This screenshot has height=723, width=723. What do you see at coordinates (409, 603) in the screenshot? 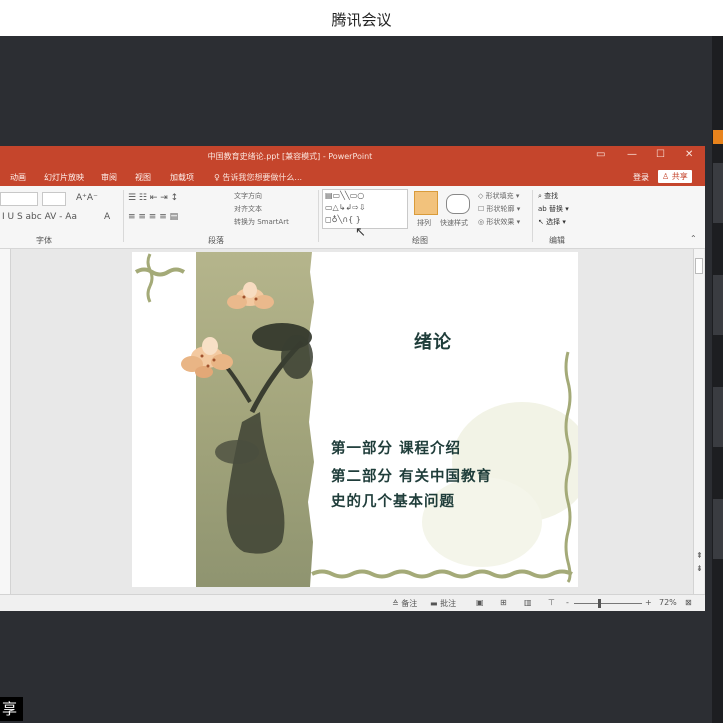
I see `notes-label: 备注` at bounding box center [409, 603].